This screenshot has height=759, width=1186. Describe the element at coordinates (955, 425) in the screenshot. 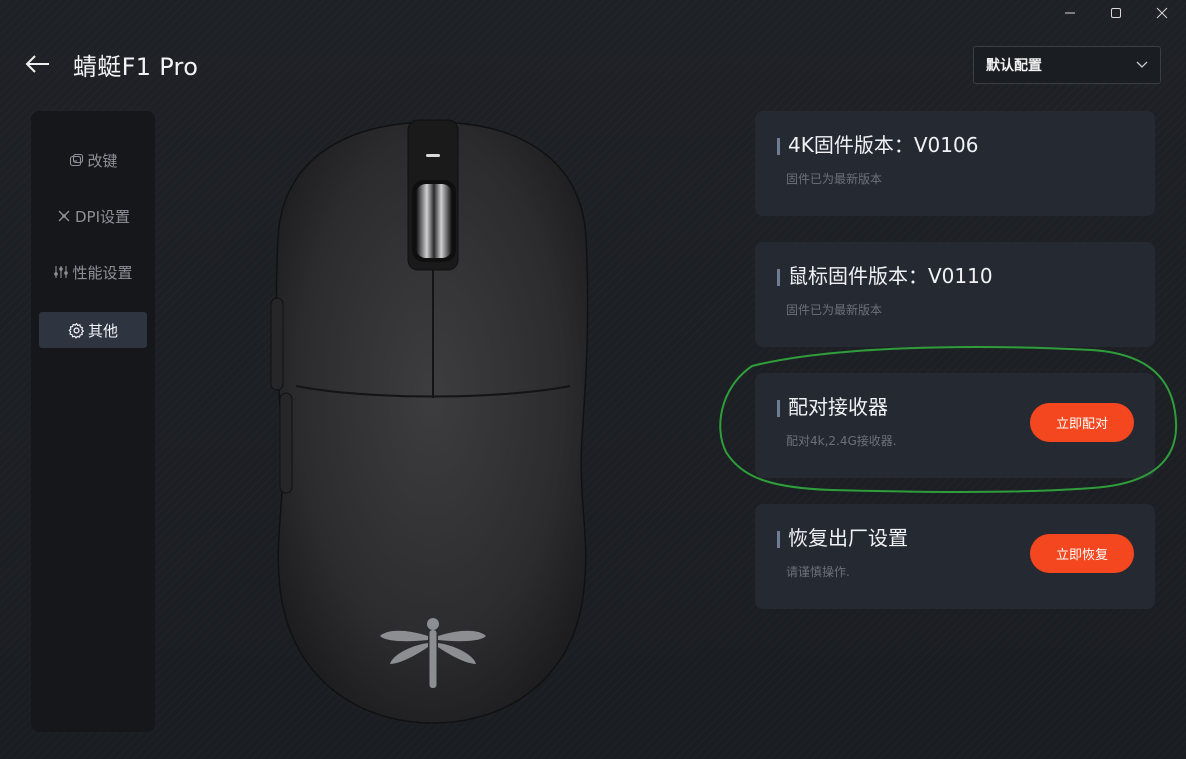

I see `card-pair-receiver: 配对接收器 配对4k,2.4G接收器. 立即配对` at that location.